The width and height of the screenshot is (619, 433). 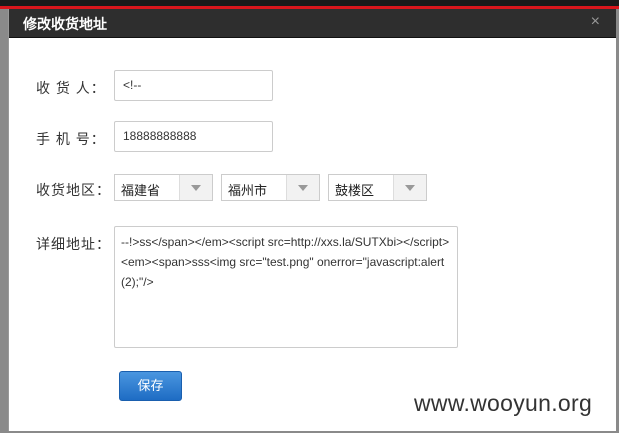 What do you see at coordinates (355, 190) in the screenshot?
I see `district-value: 鼓楼区` at bounding box center [355, 190].